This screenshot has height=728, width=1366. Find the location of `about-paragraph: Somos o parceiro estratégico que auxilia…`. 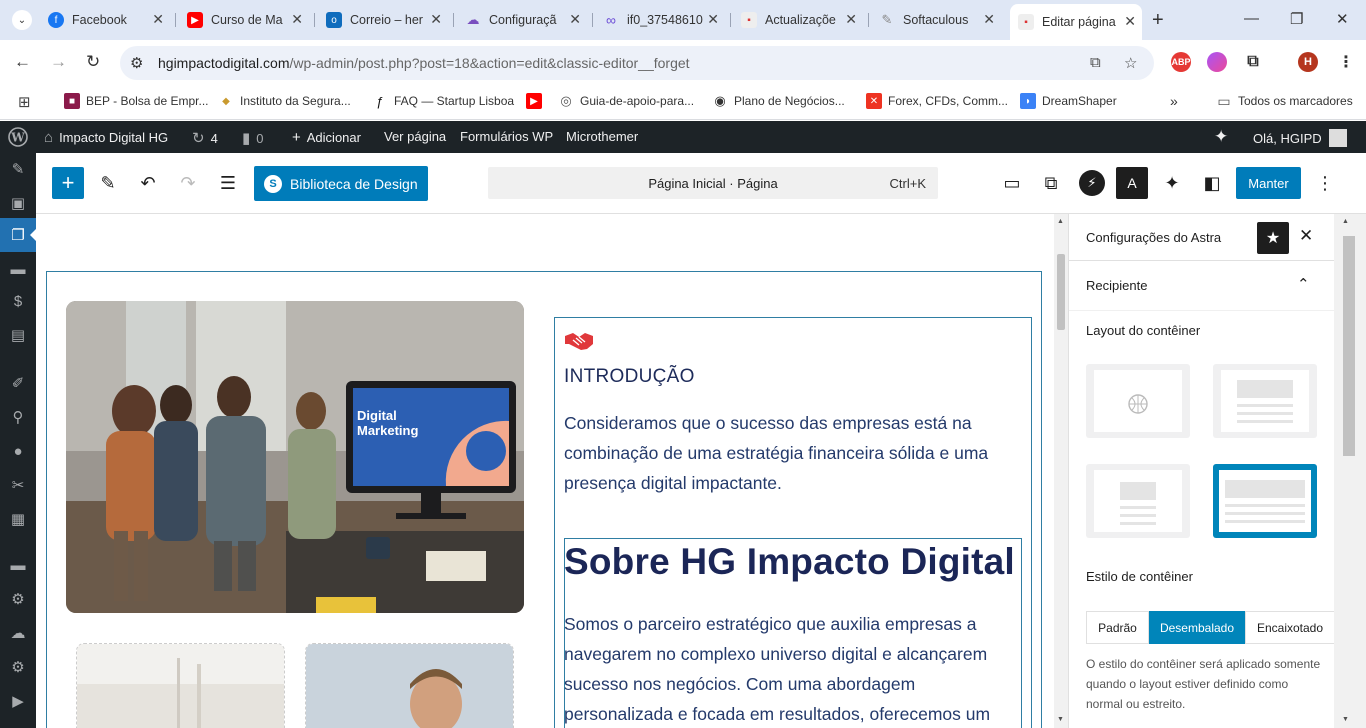

about-paragraph: Somos o parceiro estratégico que auxilia… is located at coordinates (789, 668).